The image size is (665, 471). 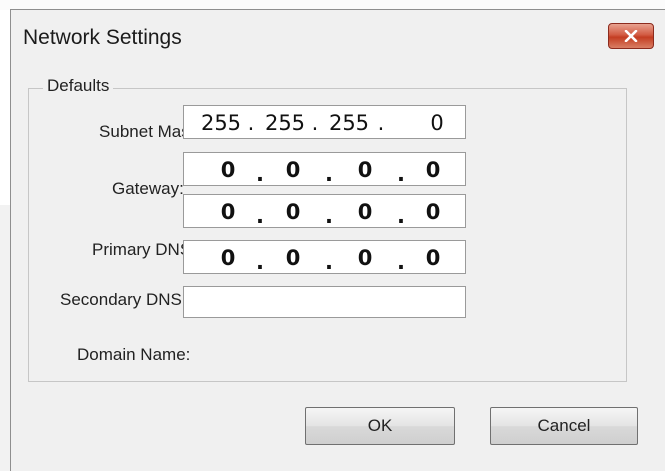 I want to click on ip-address-input: 0 . 0 . 0 . 0, so click(x=324, y=211).